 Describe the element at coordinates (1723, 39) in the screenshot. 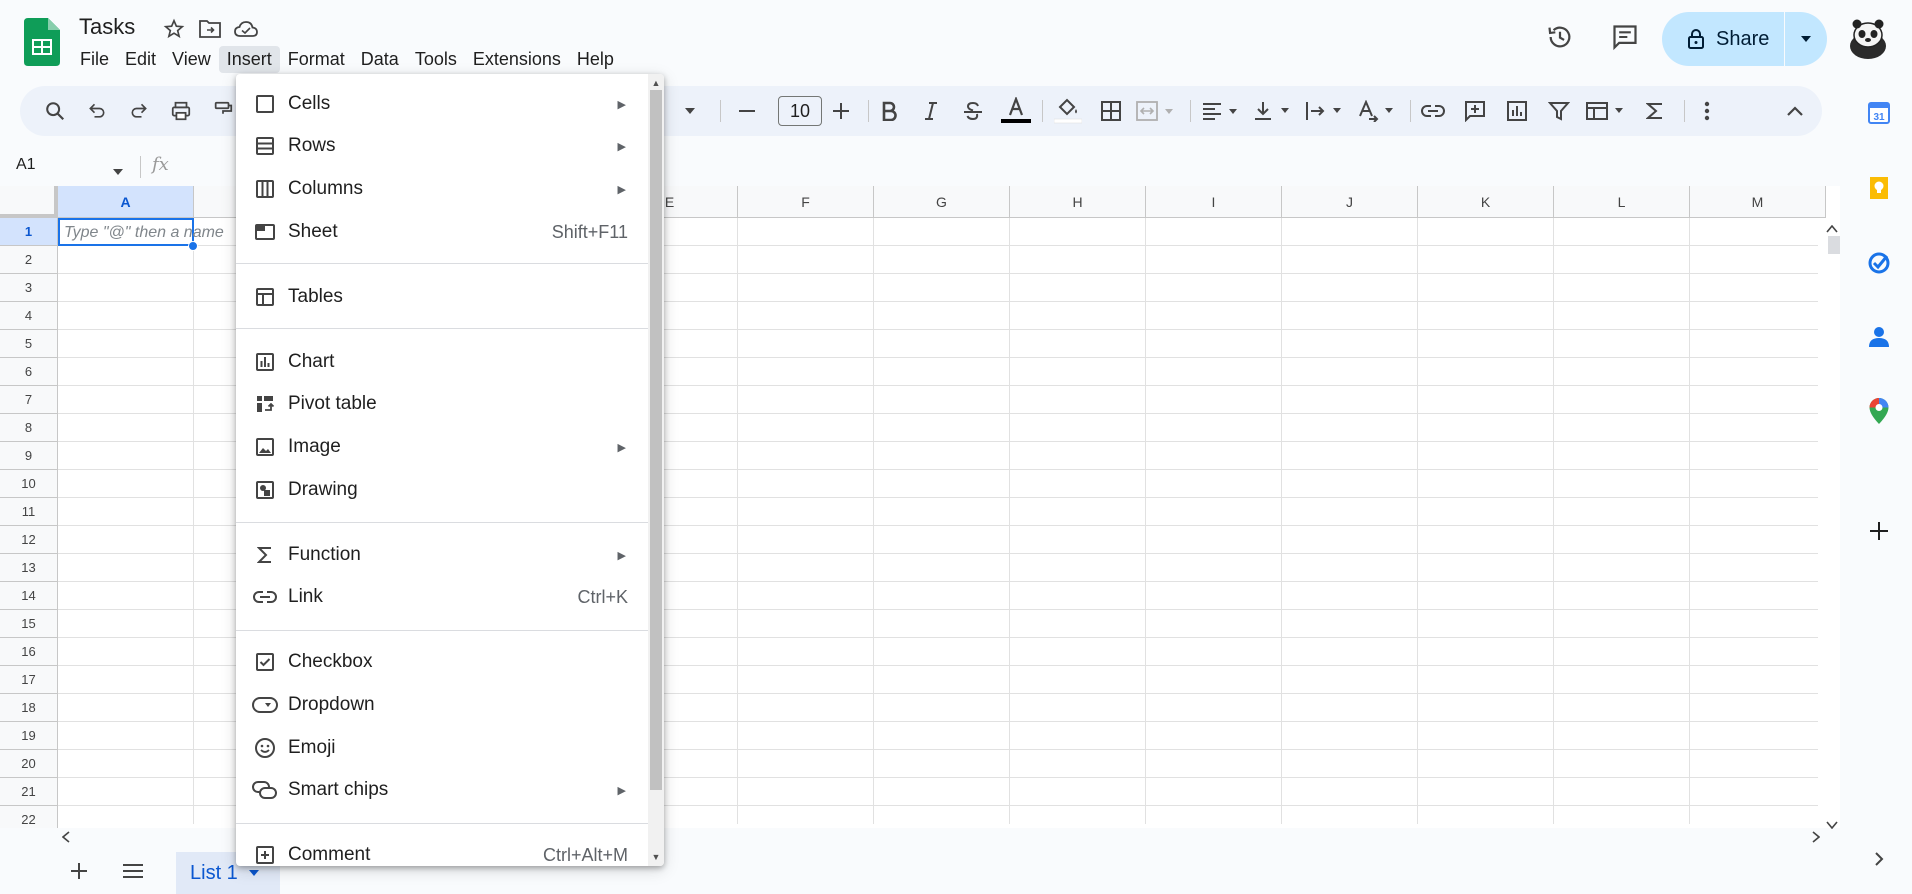

I see `share-button: Share` at that location.